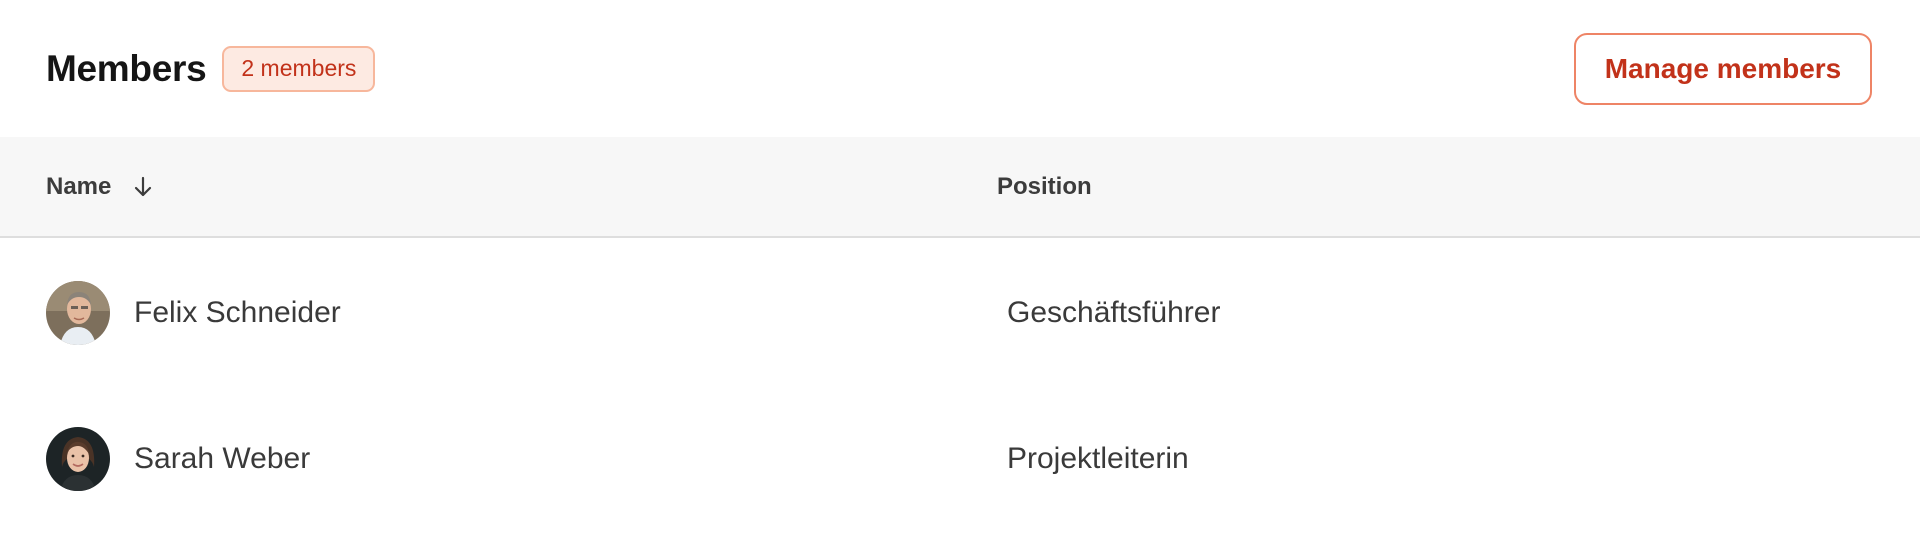 Image resolution: width=1920 pixels, height=548 pixels. I want to click on column-header-position-label: Position, so click(1044, 186).